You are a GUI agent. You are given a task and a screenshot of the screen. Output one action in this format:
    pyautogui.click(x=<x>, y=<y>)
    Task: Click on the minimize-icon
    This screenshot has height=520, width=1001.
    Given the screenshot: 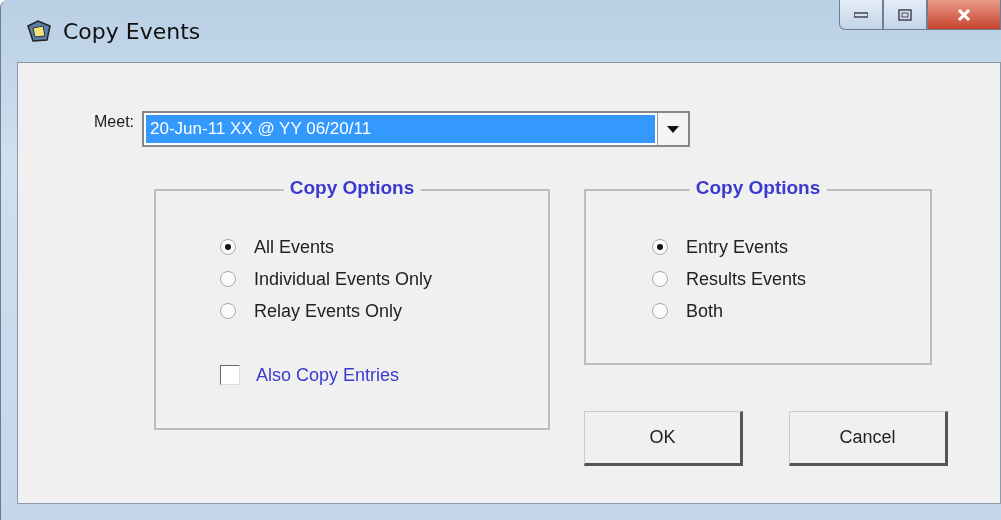 What is the action you would take?
    pyautogui.click(x=861, y=14)
    